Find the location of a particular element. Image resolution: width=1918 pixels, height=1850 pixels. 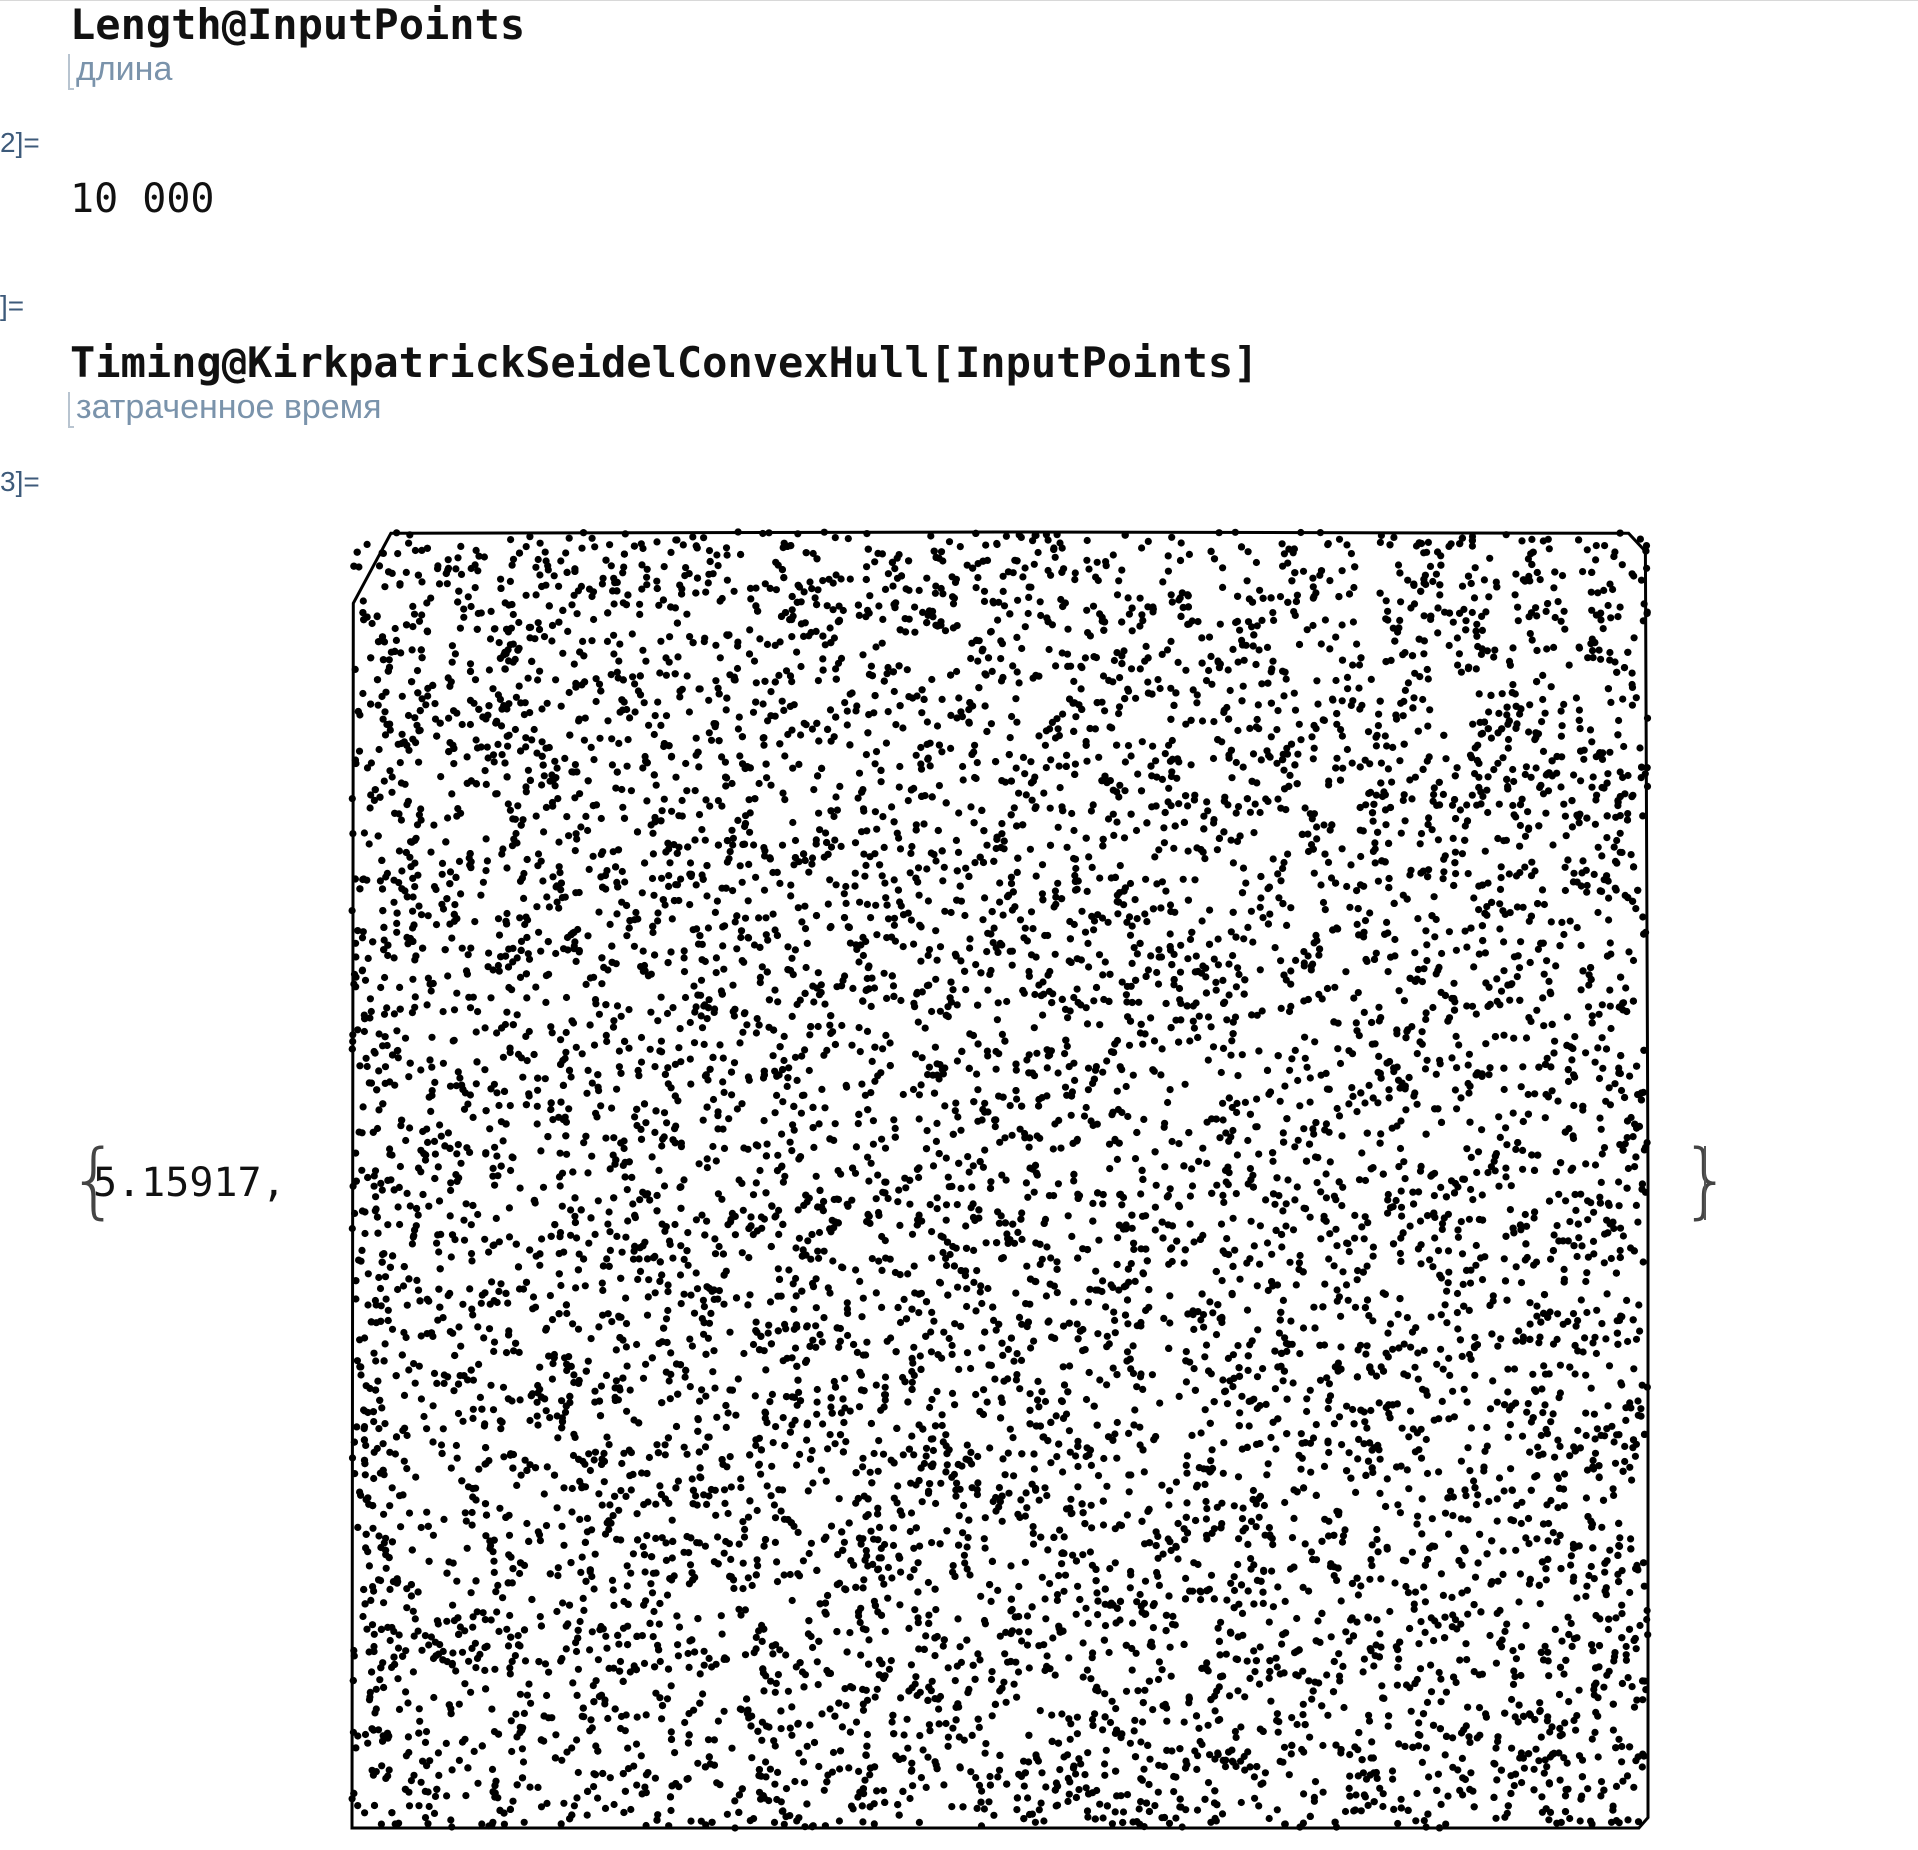

input-expression-length: Length@InputPoints is located at coordinates (297, 24).